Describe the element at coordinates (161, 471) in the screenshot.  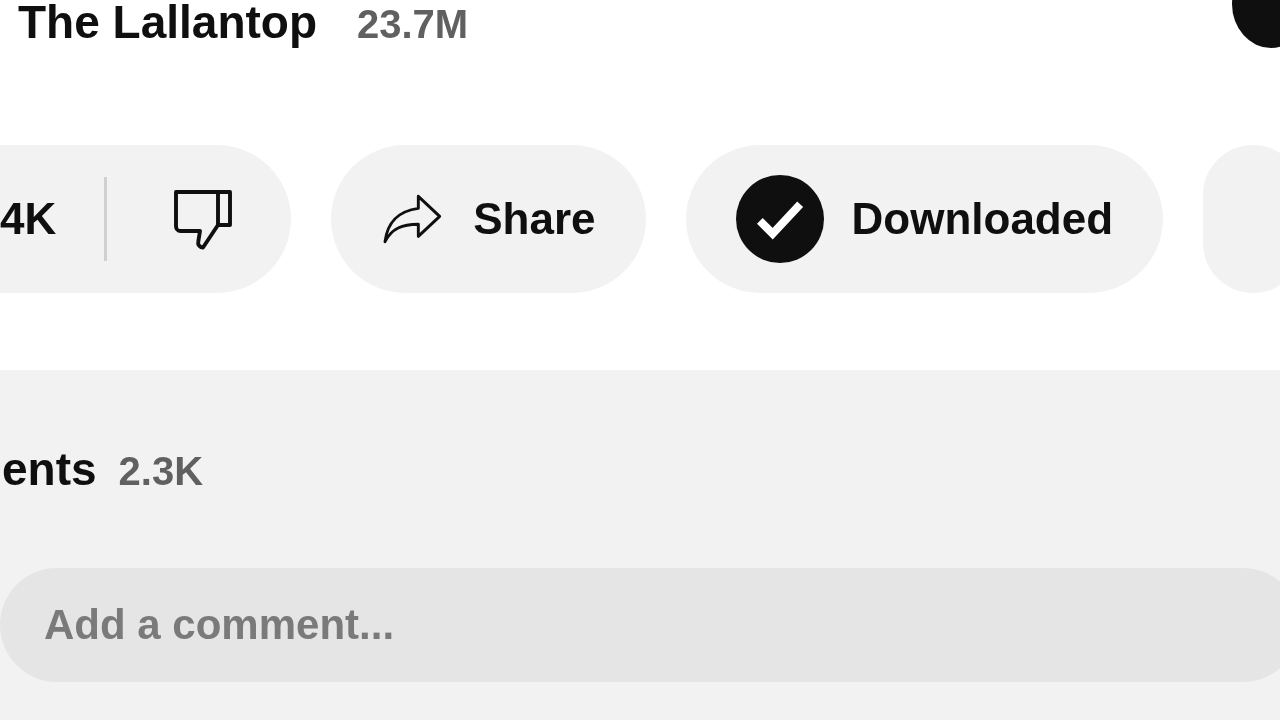
I see `comment-count: 2.3K` at that location.